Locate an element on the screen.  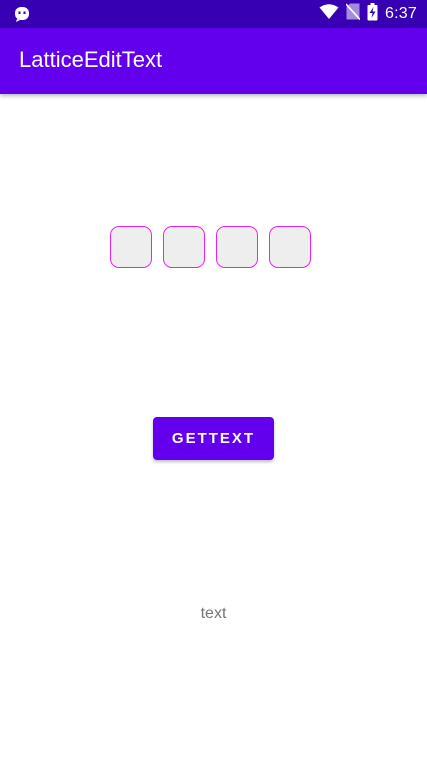
status-time: 6:37 is located at coordinates (401, 13).